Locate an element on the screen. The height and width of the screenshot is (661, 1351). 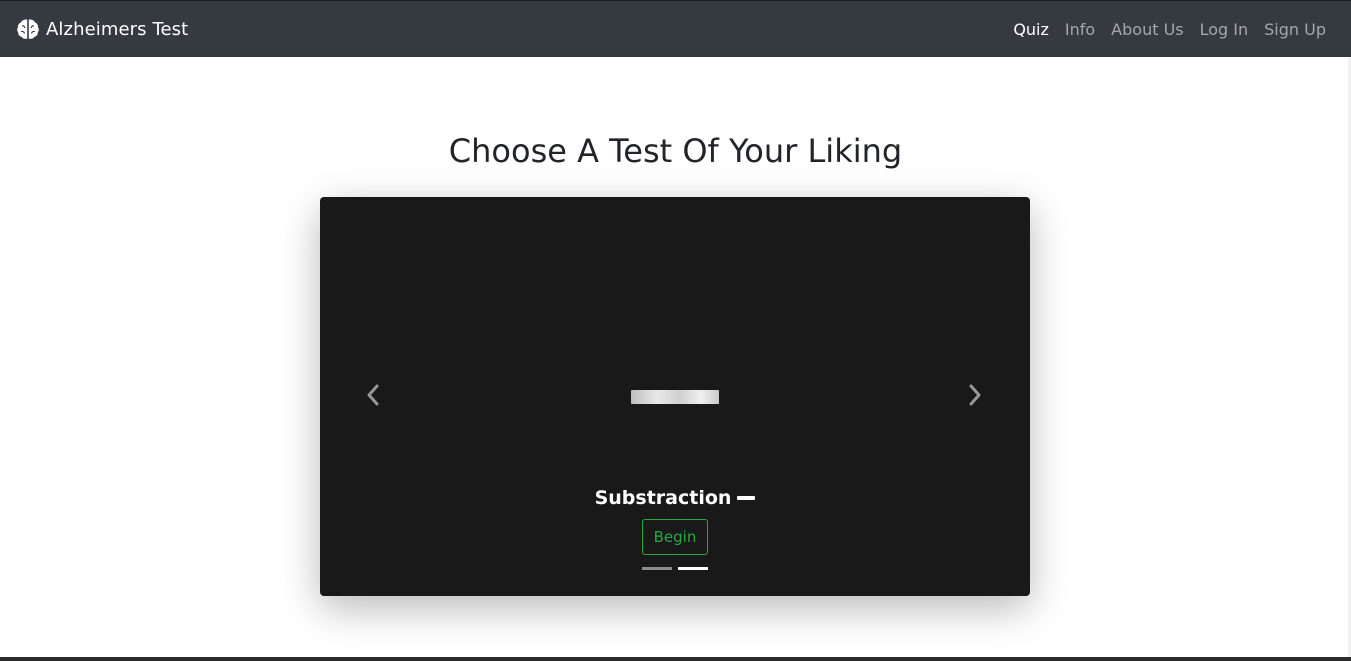
carousel-prev-button is located at coordinates (373, 397).